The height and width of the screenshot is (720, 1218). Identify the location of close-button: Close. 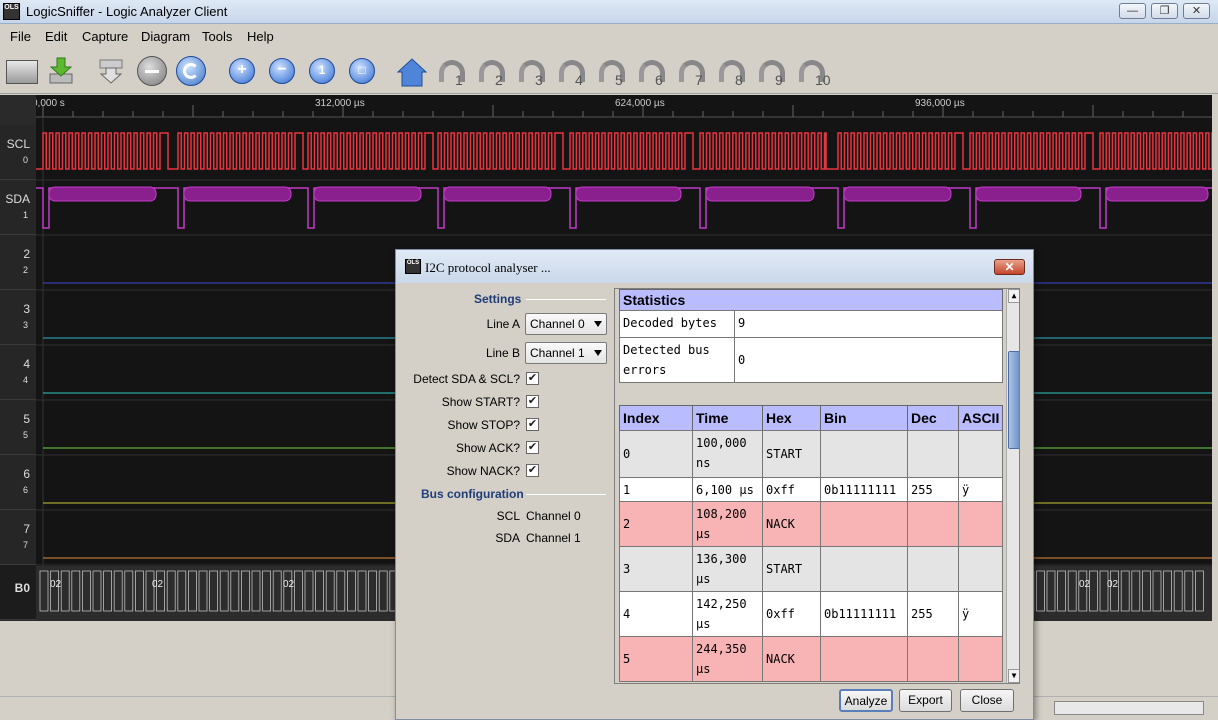
(987, 700).